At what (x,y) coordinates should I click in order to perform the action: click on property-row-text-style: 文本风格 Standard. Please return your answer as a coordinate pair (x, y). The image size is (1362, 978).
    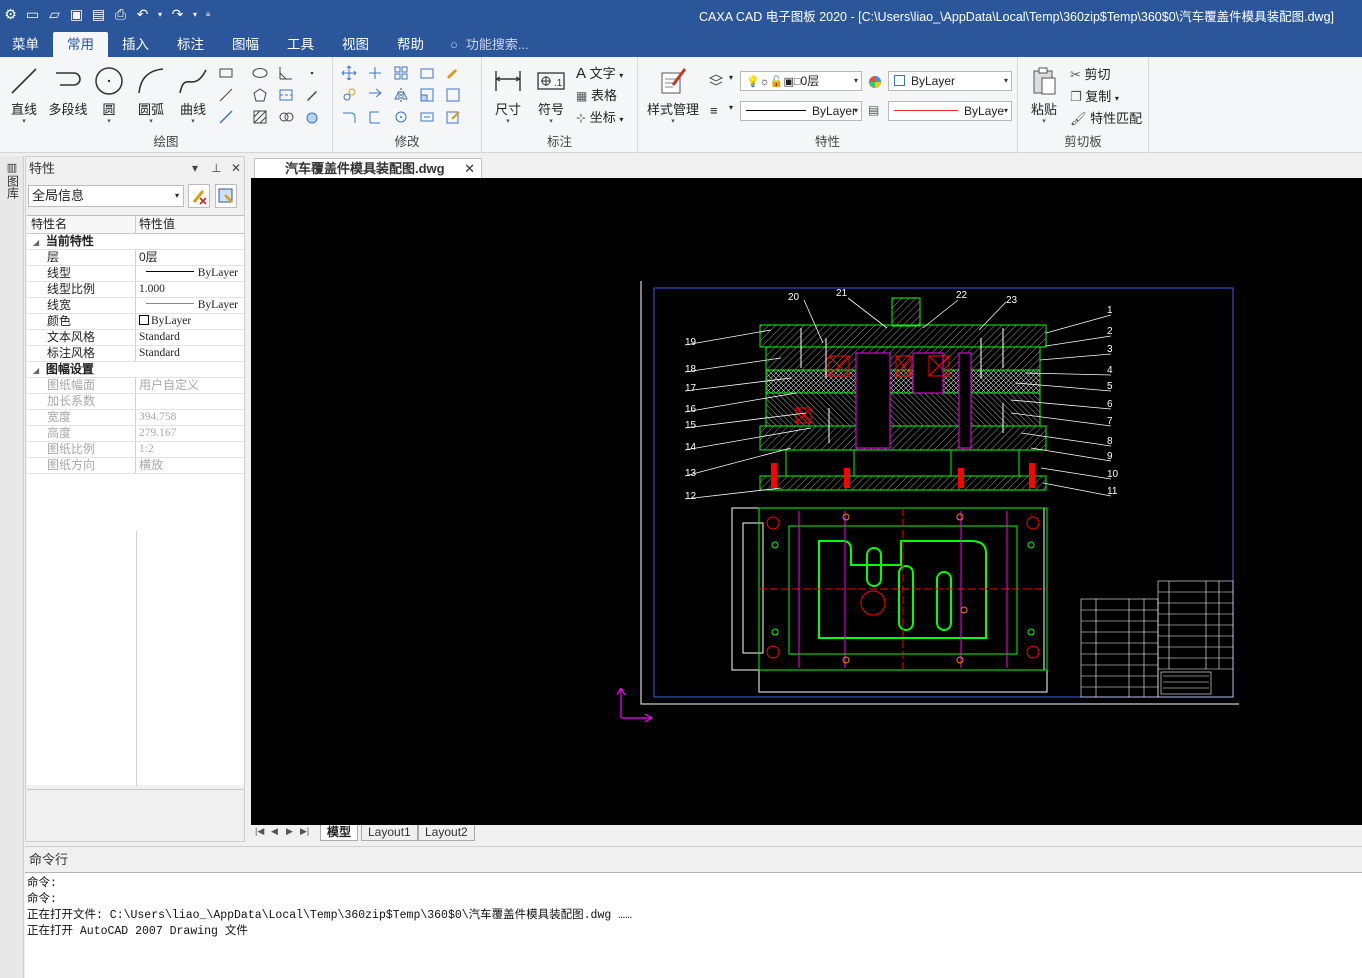
    Looking at the image, I should click on (135, 338).